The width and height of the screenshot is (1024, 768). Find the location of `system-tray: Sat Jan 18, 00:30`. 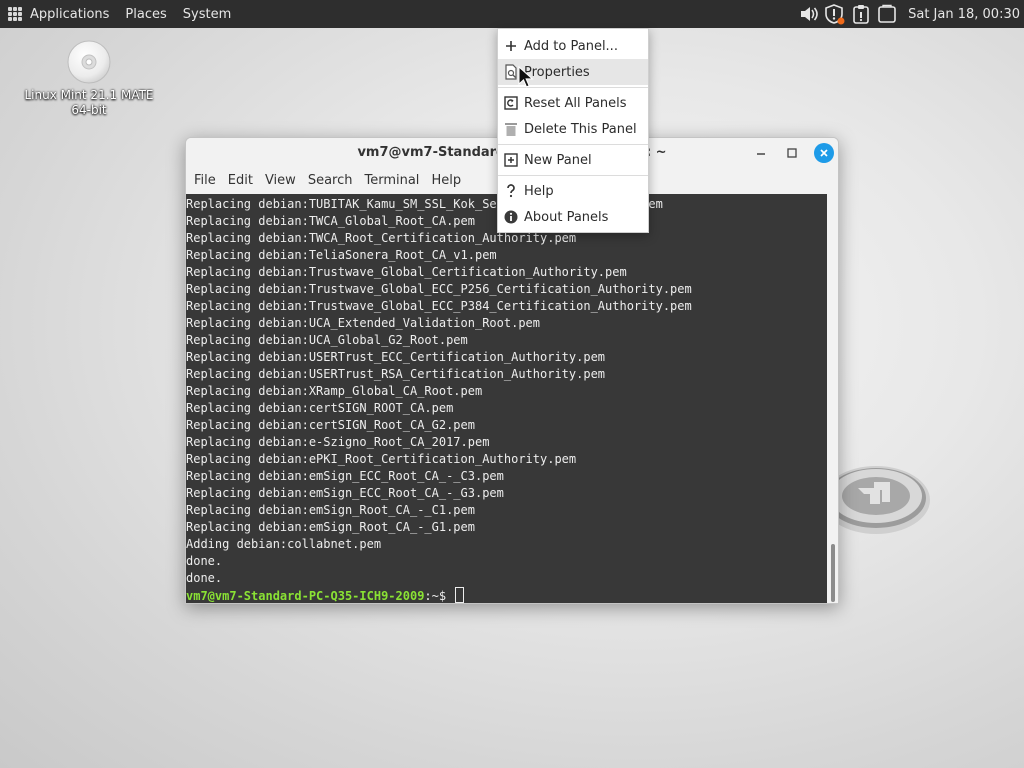

system-tray: Sat Jan 18, 00:30 is located at coordinates (910, 14).